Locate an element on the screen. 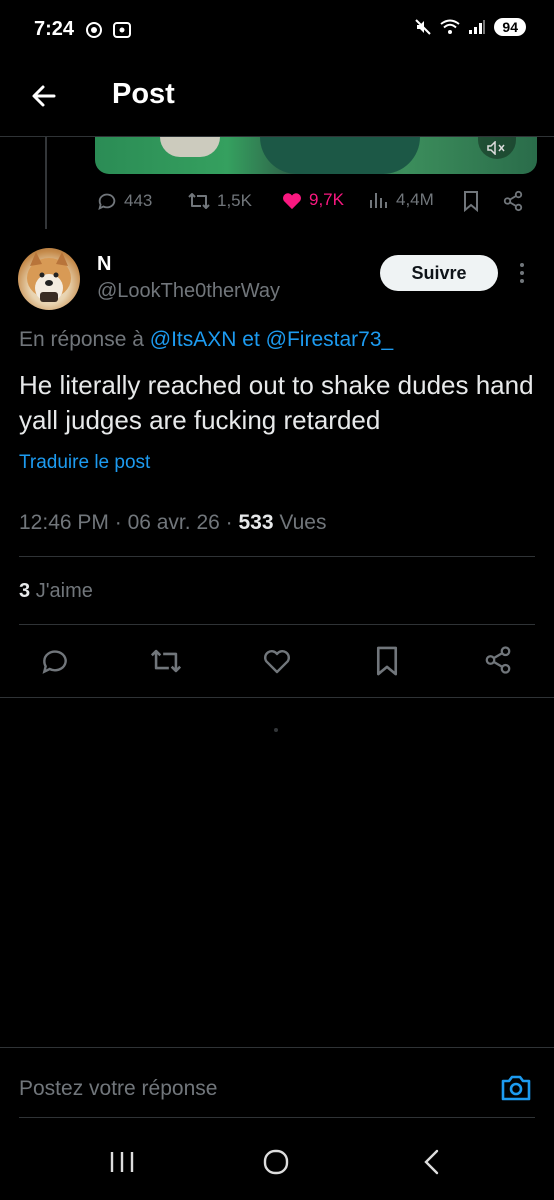 The height and width of the screenshot is (1200, 554). mention-link-1: @ItsAXN is located at coordinates (193, 339).